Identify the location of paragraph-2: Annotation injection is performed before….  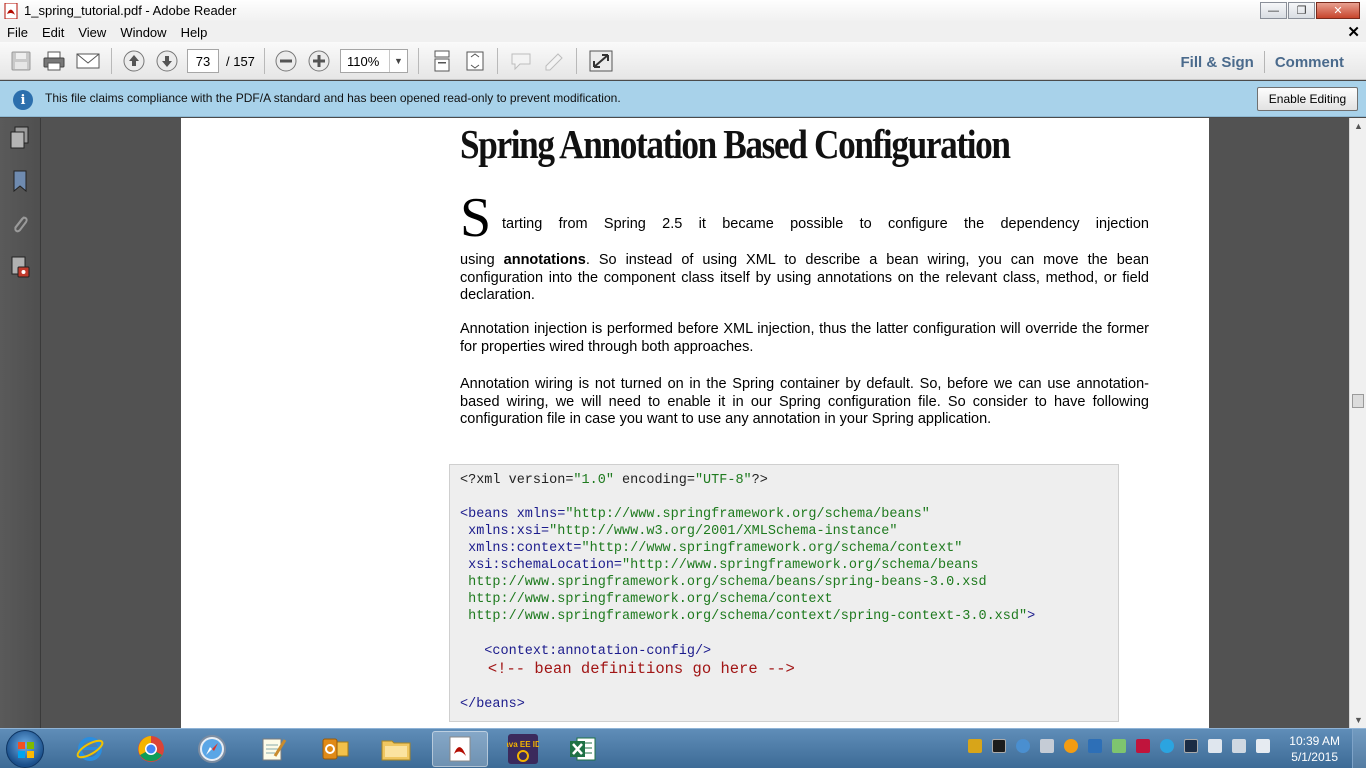
(804, 338).